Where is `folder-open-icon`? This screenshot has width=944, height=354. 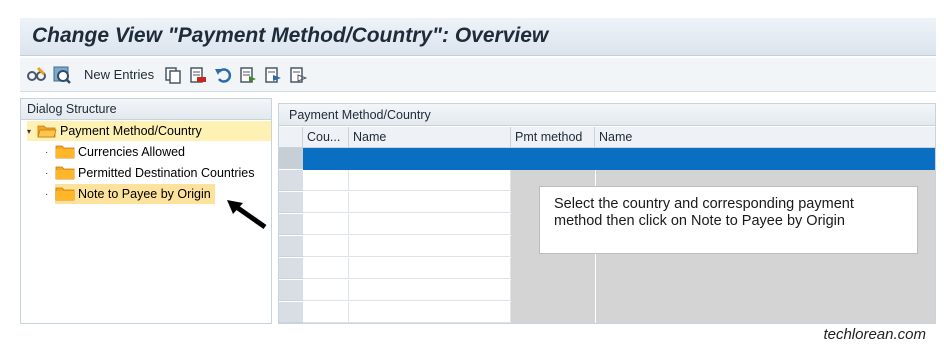
folder-open-icon is located at coordinates (47, 131).